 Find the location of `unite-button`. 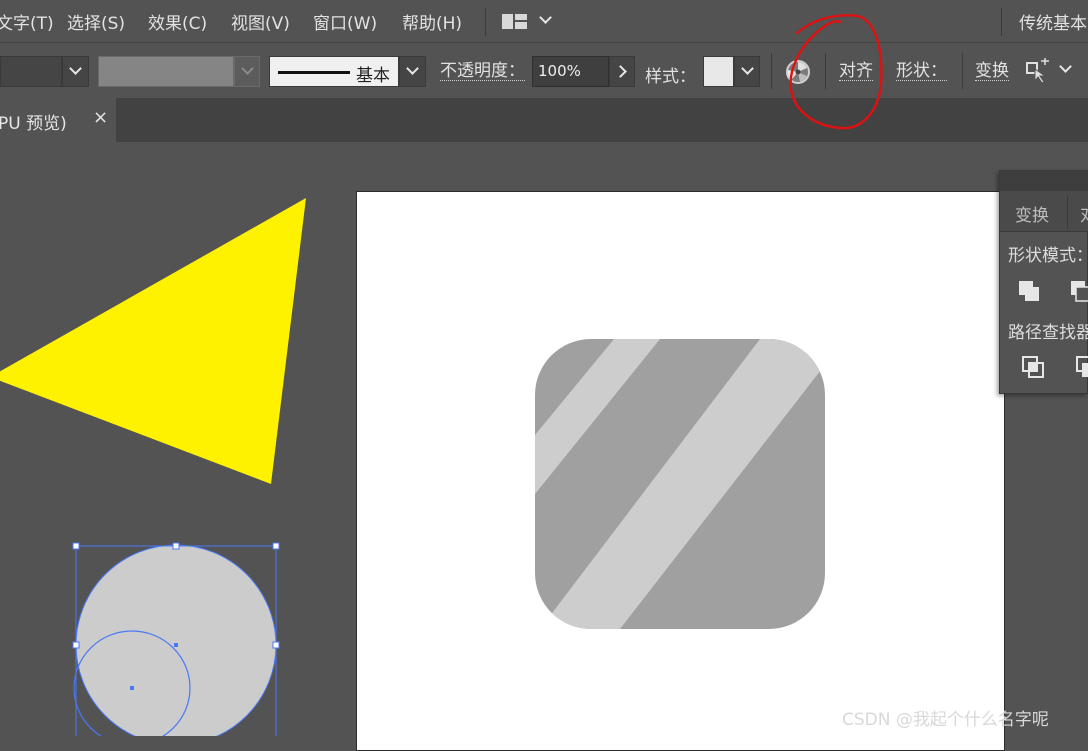

unite-button is located at coordinates (1029, 291).